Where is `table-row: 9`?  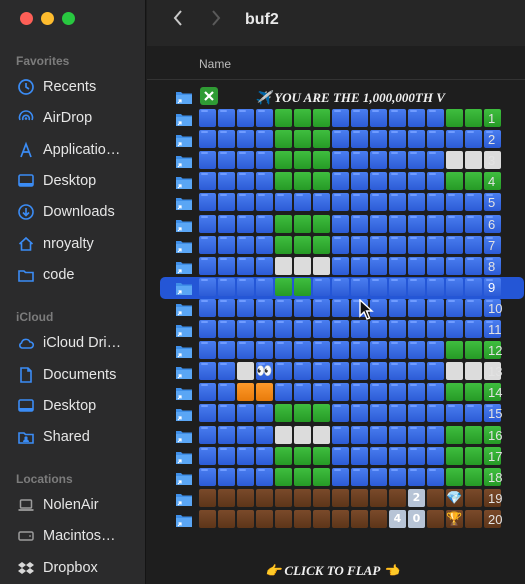
table-row: 9 is located at coordinates (336, 288).